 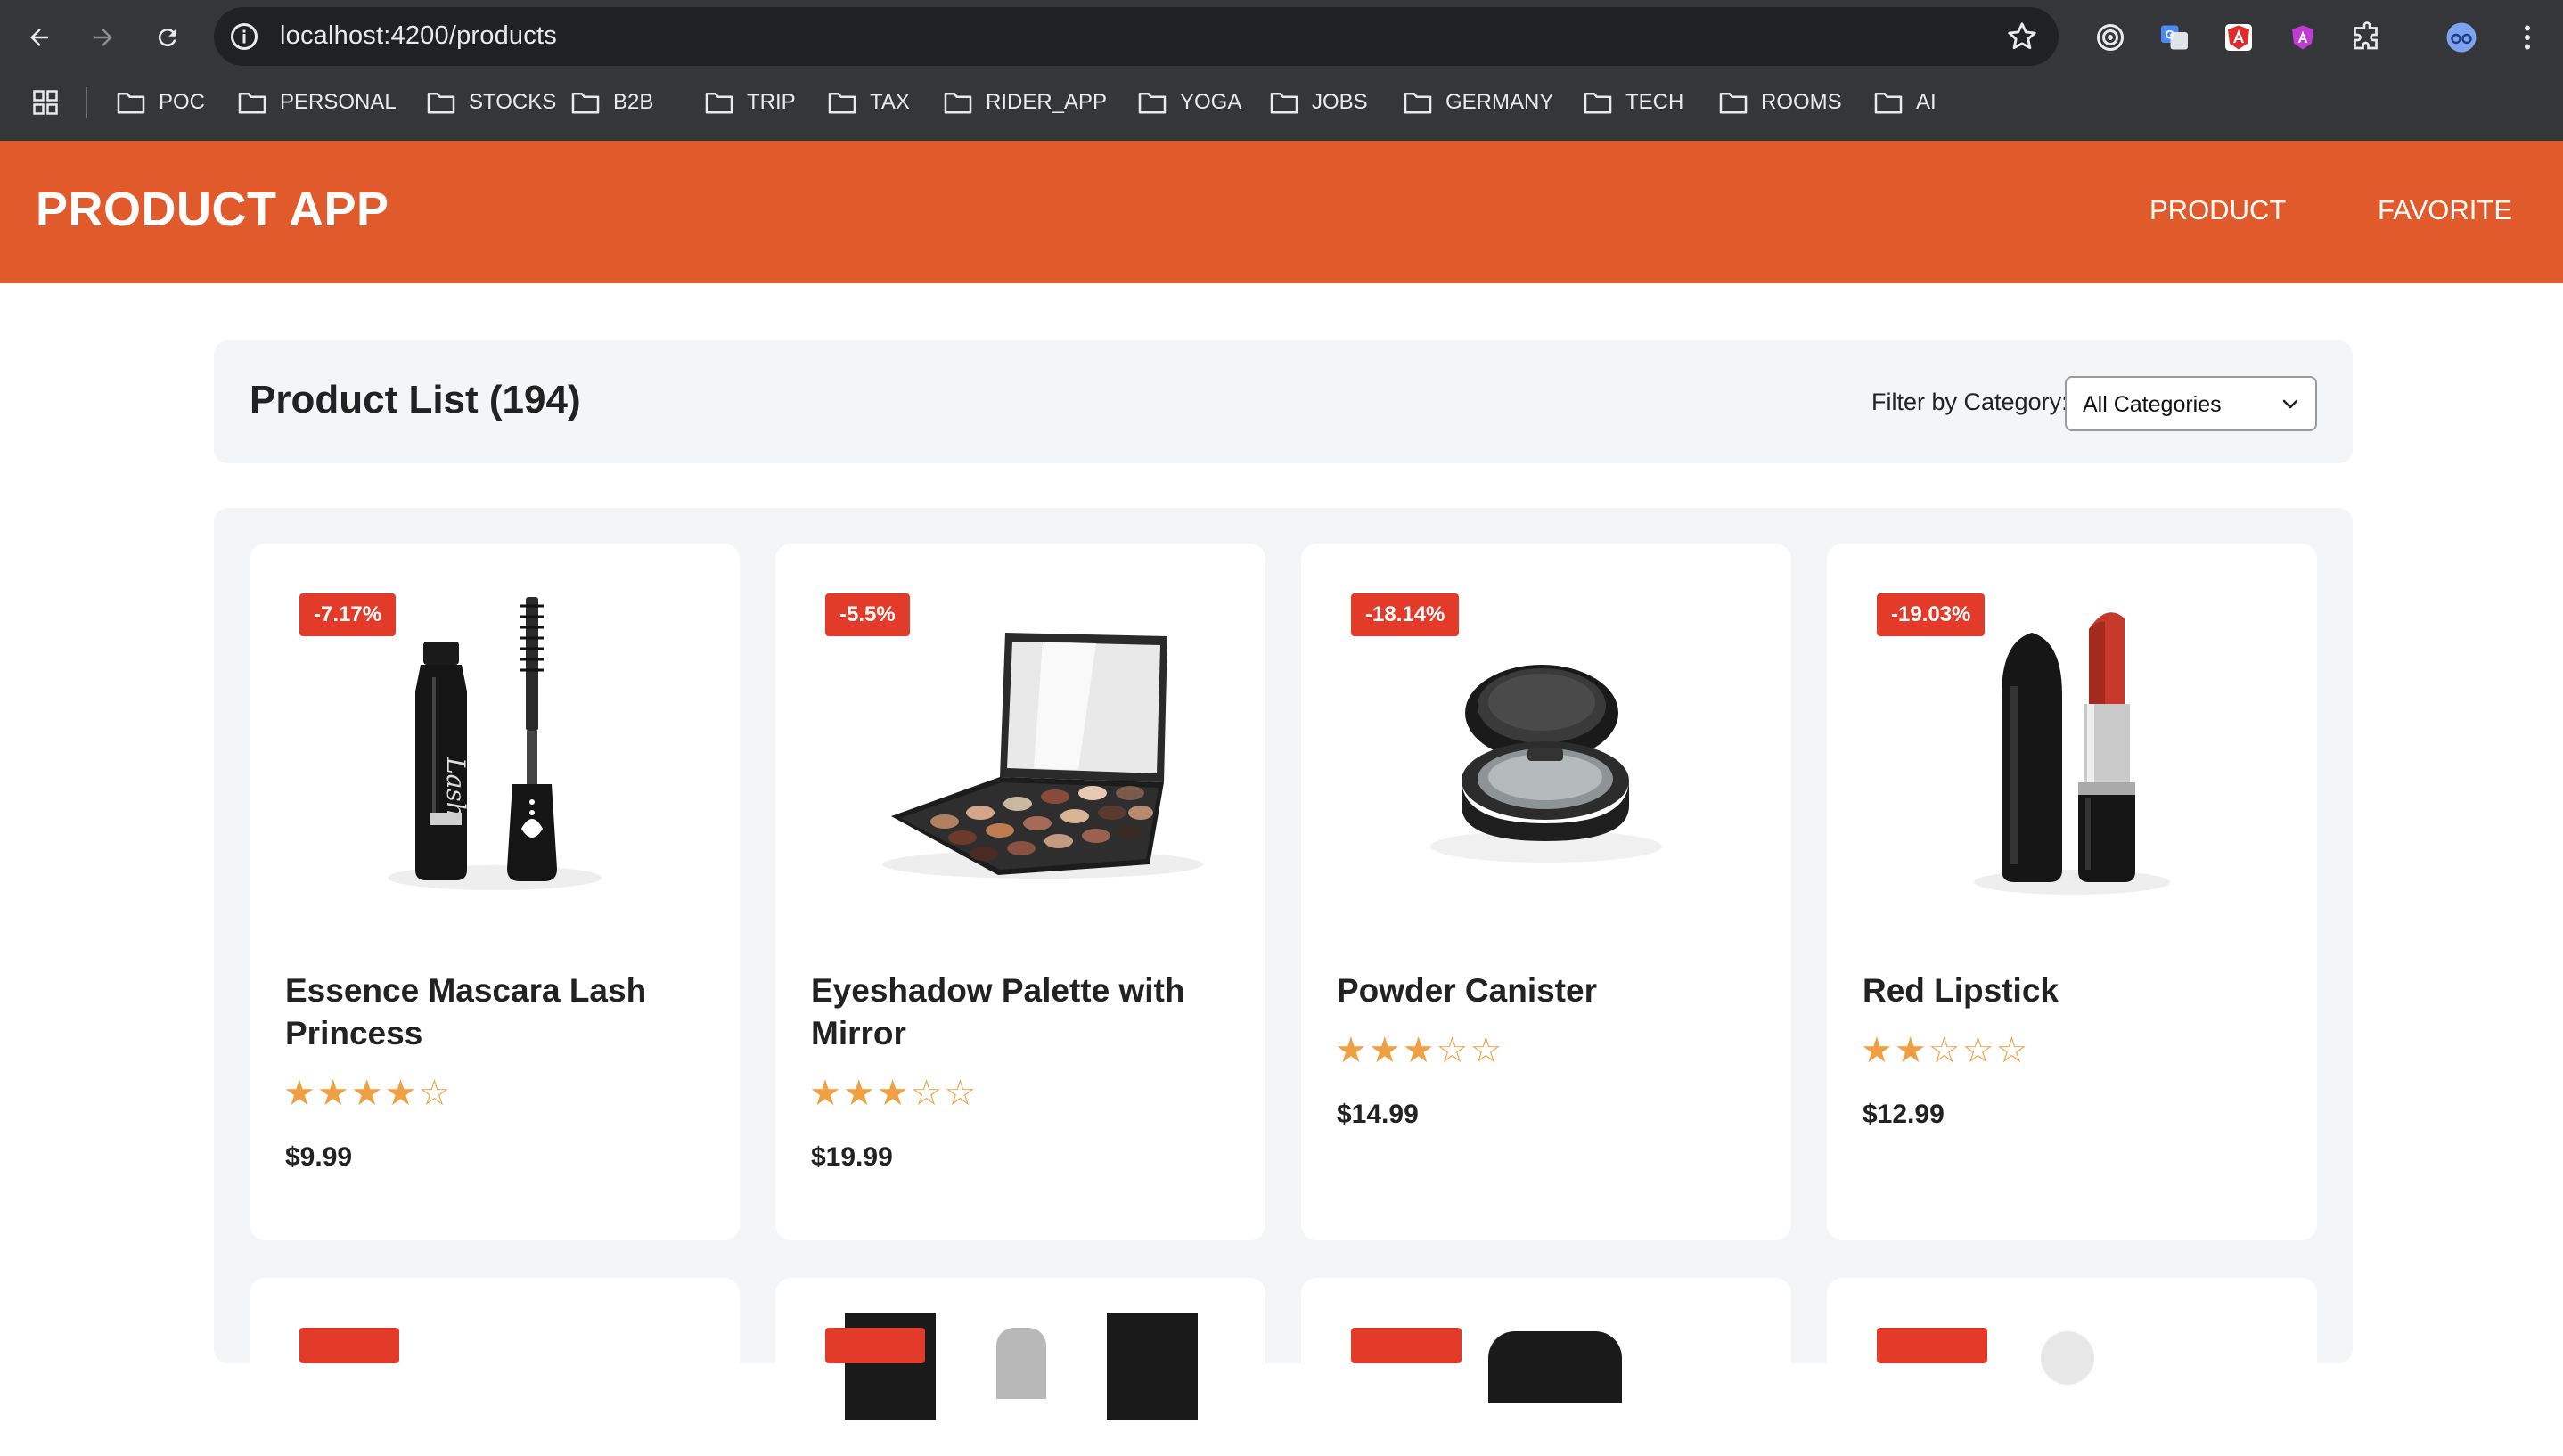 I want to click on bookmark-folder: ROOMS, so click(x=1780, y=103).